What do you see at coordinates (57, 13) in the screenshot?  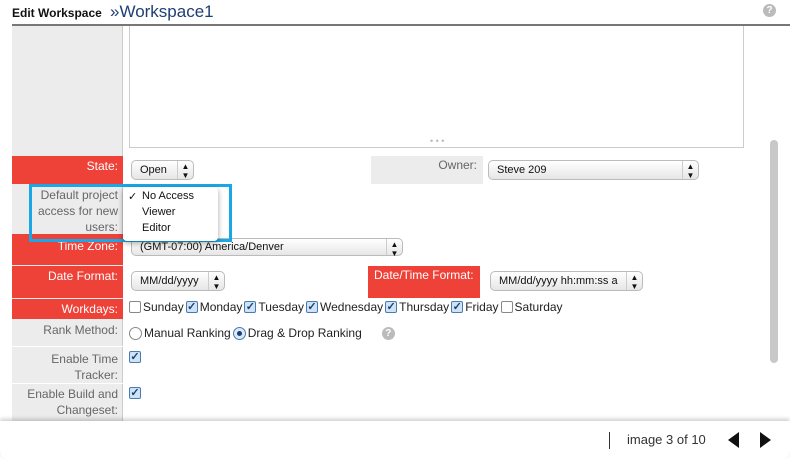 I see `dialog-title: Edit Workspace` at bounding box center [57, 13].